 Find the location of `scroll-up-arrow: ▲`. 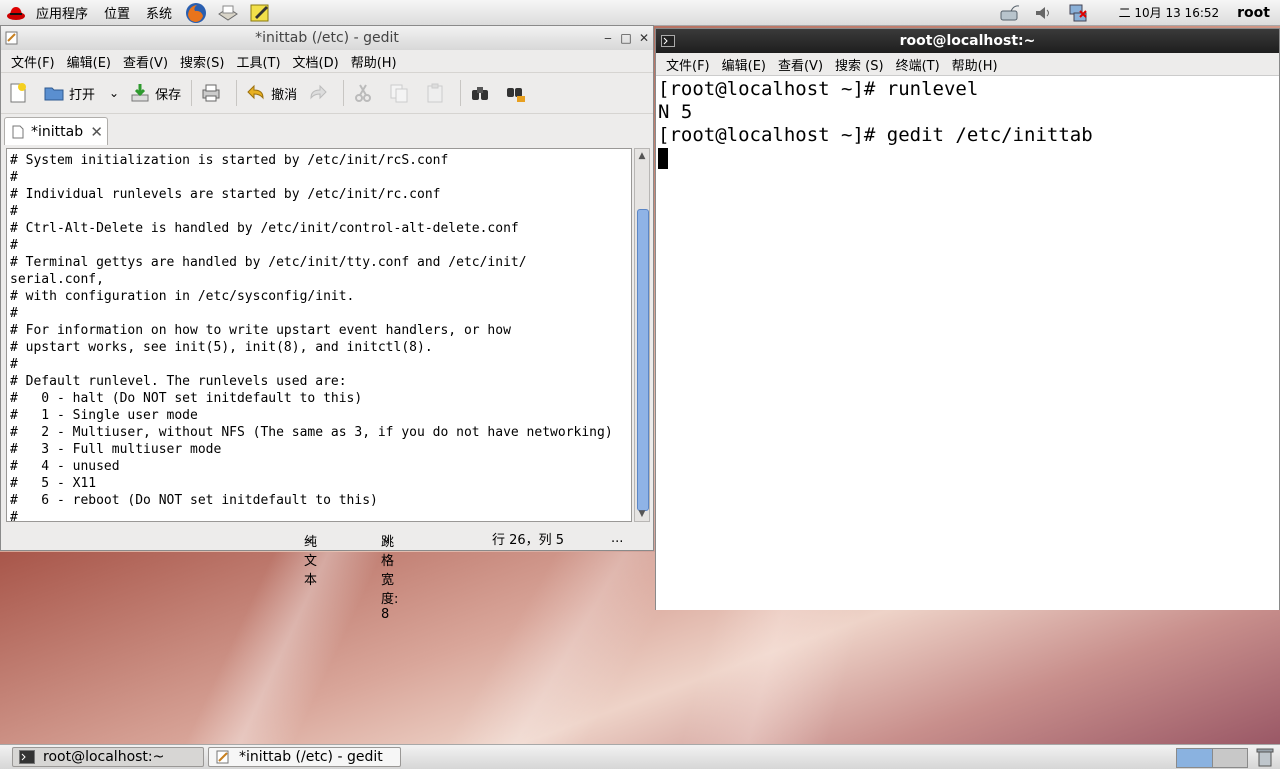

scroll-up-arrow: ▲ is located at coordinates (642, 156).